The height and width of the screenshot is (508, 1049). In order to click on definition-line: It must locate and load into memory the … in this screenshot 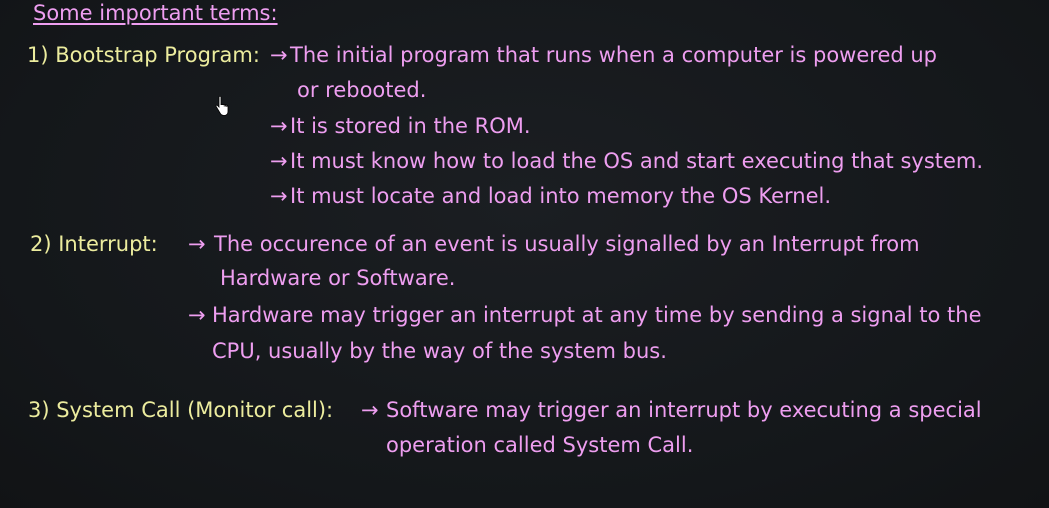, I will do `click(561, 196)`.